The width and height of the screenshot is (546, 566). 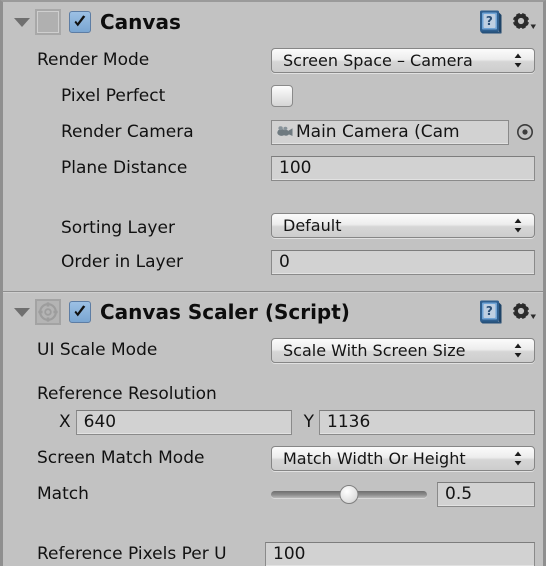 What do you see at coordinates (374, 458) in the screenshot?
I see `screen-match-mode-value: Match Width Or Height` at bounding box center [374, 458].